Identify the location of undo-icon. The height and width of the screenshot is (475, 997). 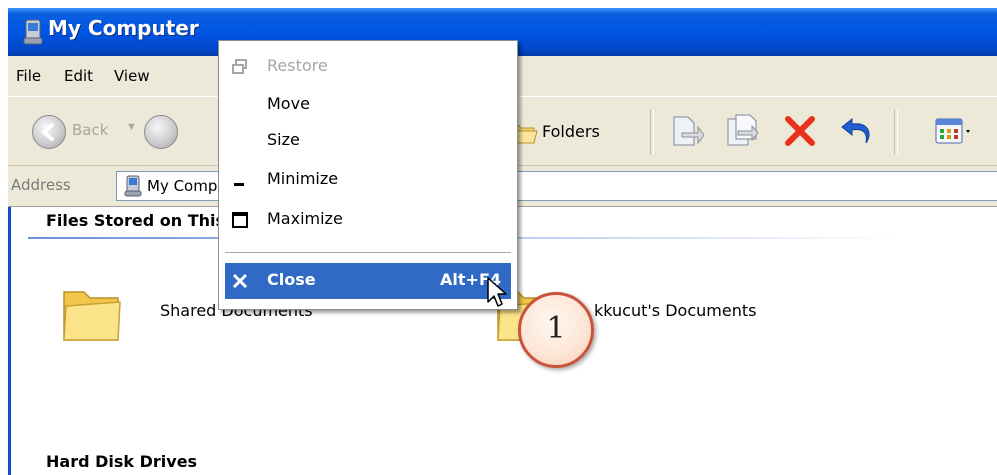
(857, 131).